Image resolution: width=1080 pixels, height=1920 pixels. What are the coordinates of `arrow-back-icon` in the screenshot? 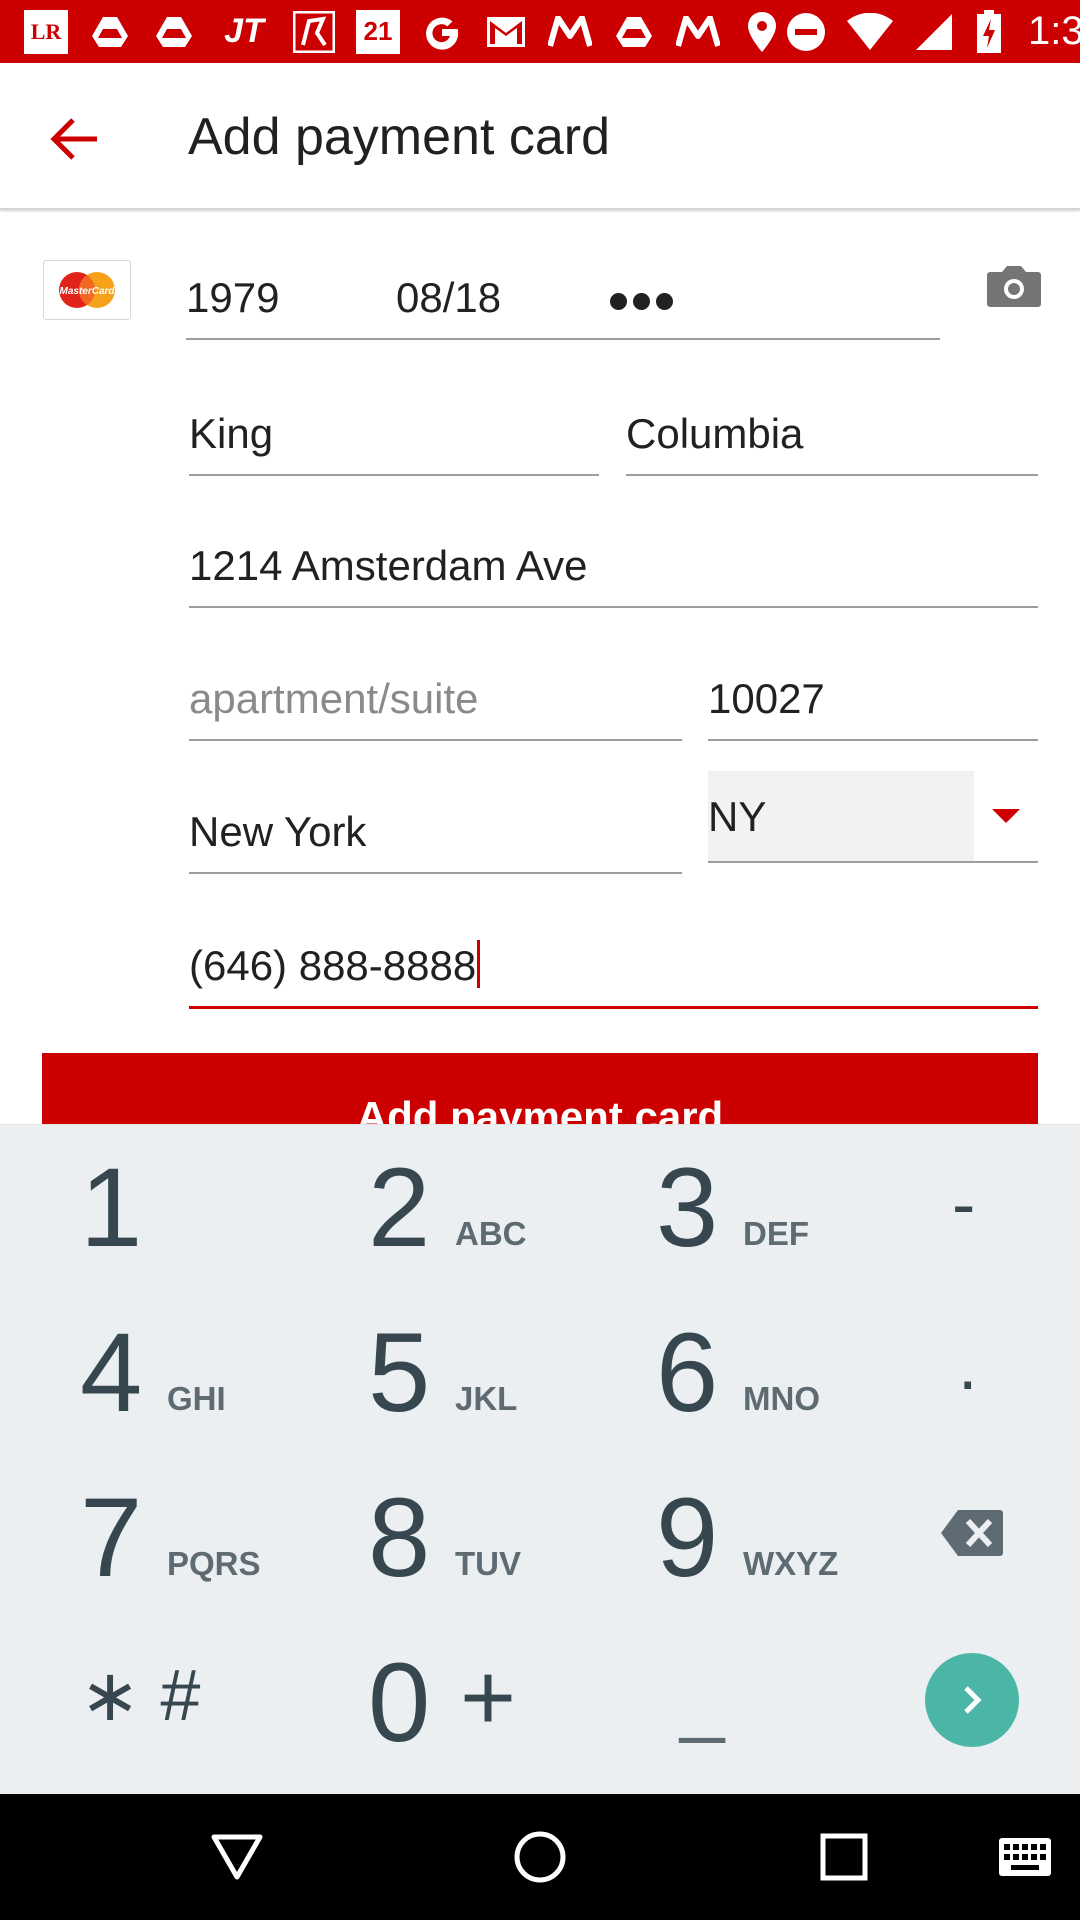 It's located at (73, 139).